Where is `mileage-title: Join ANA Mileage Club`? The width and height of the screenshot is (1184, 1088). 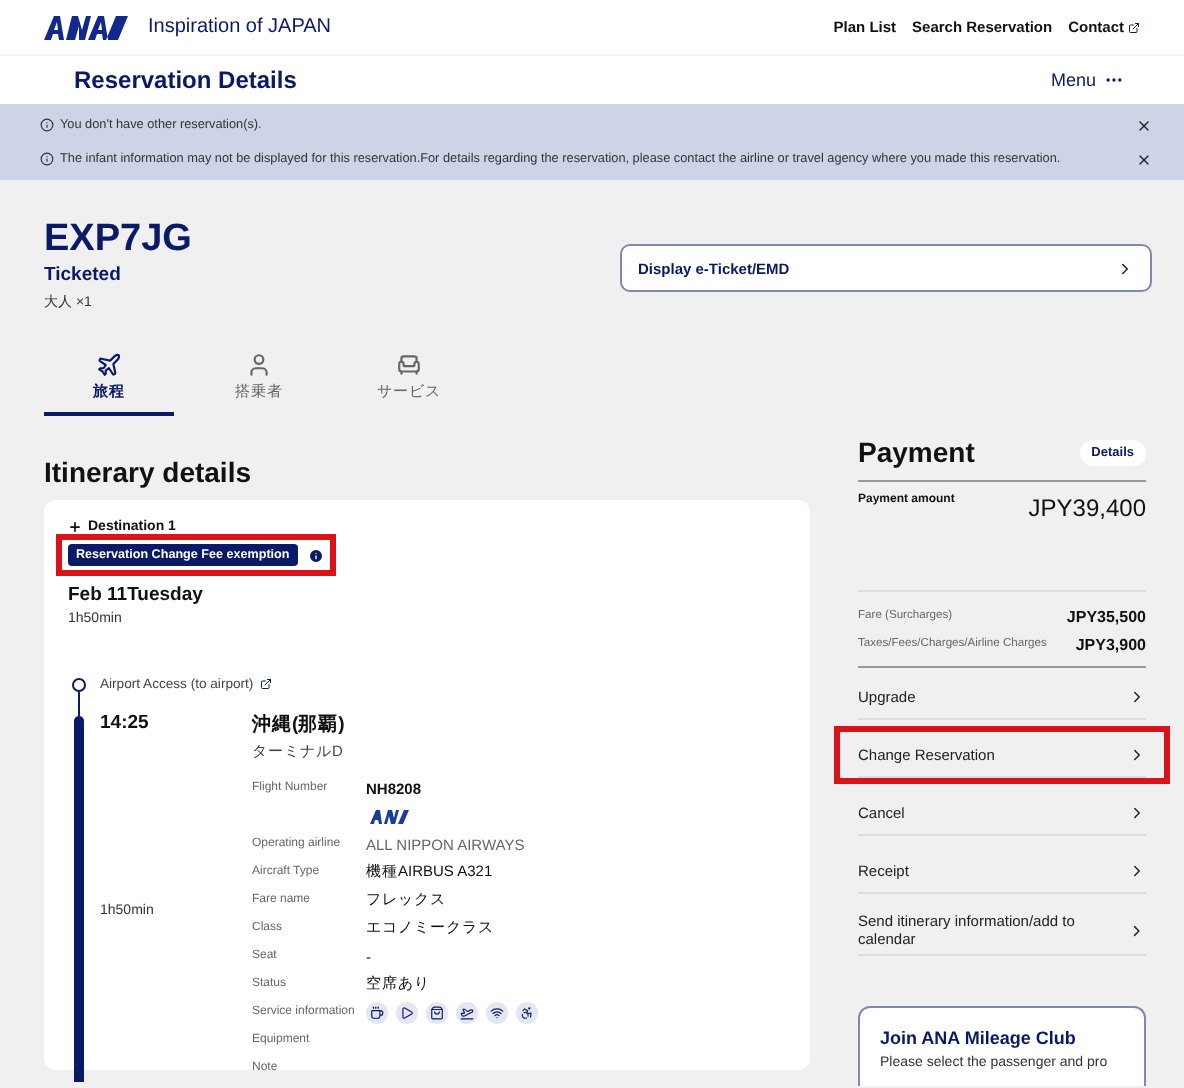 mileage-title: Join ANA Mileage Club is located at coordinates (979, 1038).